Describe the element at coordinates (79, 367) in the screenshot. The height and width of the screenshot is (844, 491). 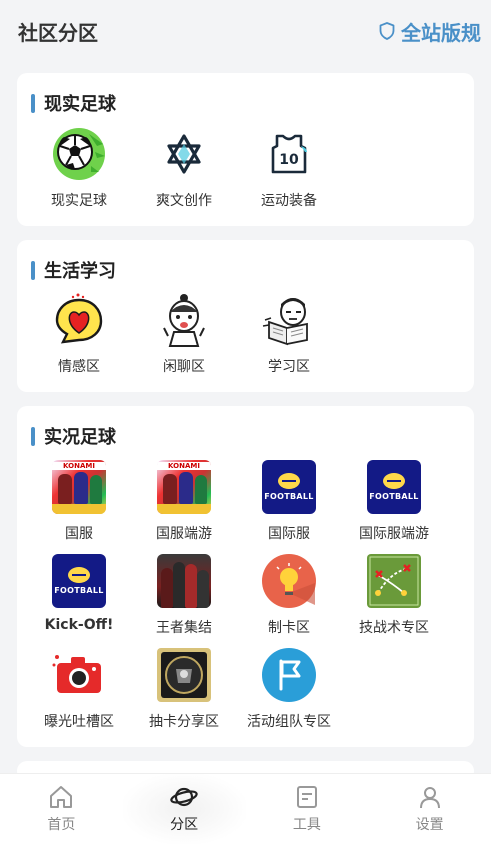
I see `board-label: 情感区` at that location.